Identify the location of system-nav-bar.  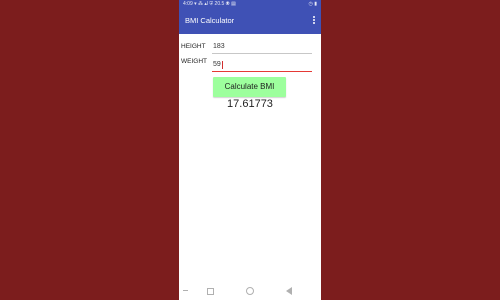
(250, 291).